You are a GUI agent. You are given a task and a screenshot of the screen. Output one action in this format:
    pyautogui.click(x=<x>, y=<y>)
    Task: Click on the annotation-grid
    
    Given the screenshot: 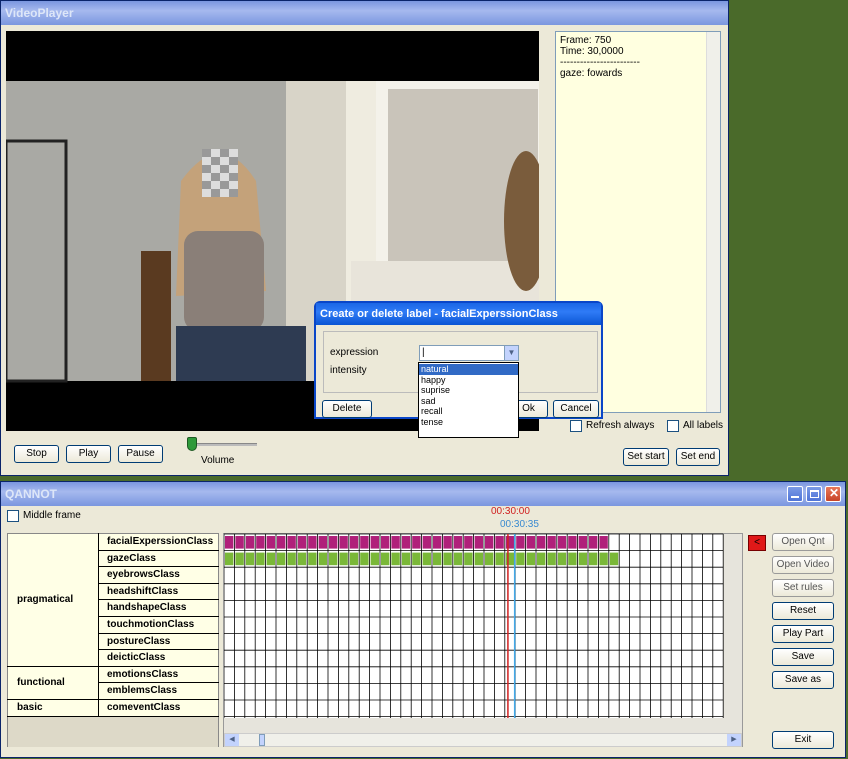 What is the action you would take?
    pyautogui.click(x=474, y=625)
    